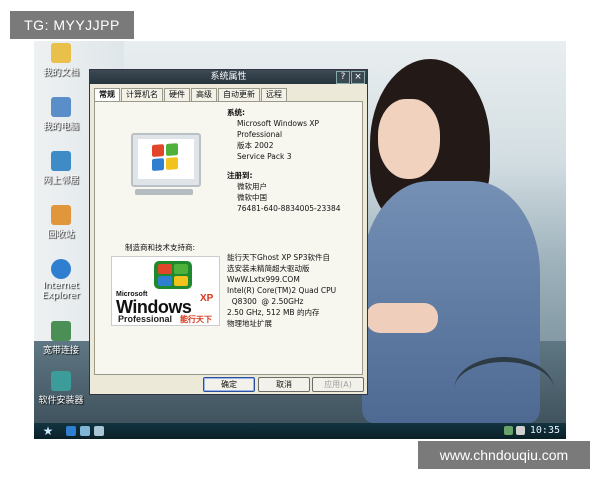 This screenshot has height=480, width=600. Describe the element at coordinates (61, 53) in the screenshot. I see `documents-folder-icon` at that location.